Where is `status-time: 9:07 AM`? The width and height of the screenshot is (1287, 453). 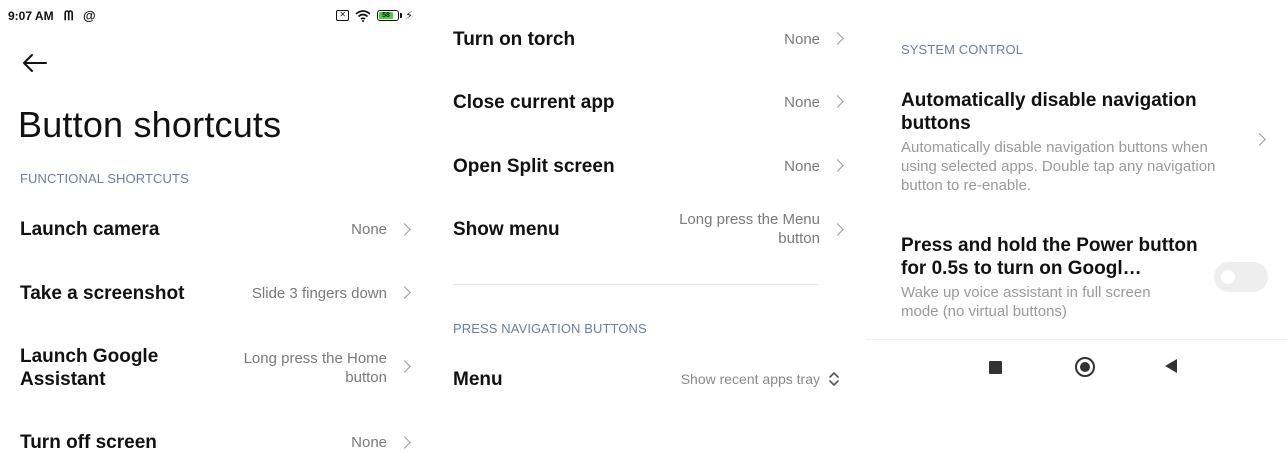 status-time: 9:07 AM is located at coordinates (31, 16).